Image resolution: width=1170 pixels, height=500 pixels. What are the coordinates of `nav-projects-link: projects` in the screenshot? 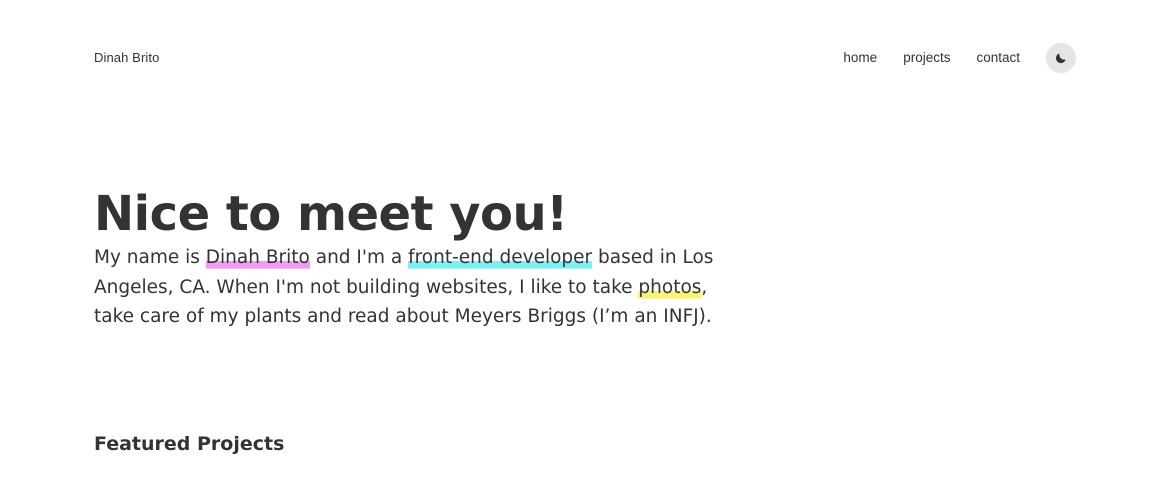 It's located at (926, 58).